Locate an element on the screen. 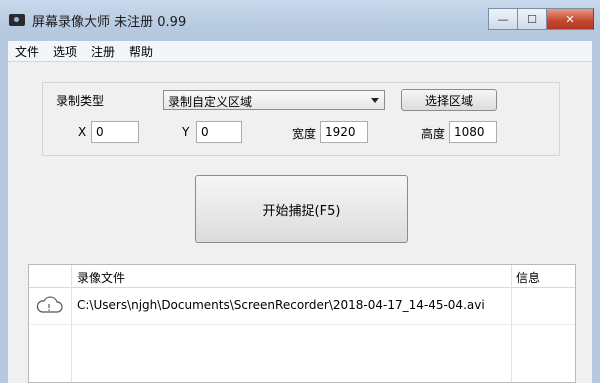 This screenshot has width=600, height=383. menu-register: 注册 is located at coordinates (103, 51).